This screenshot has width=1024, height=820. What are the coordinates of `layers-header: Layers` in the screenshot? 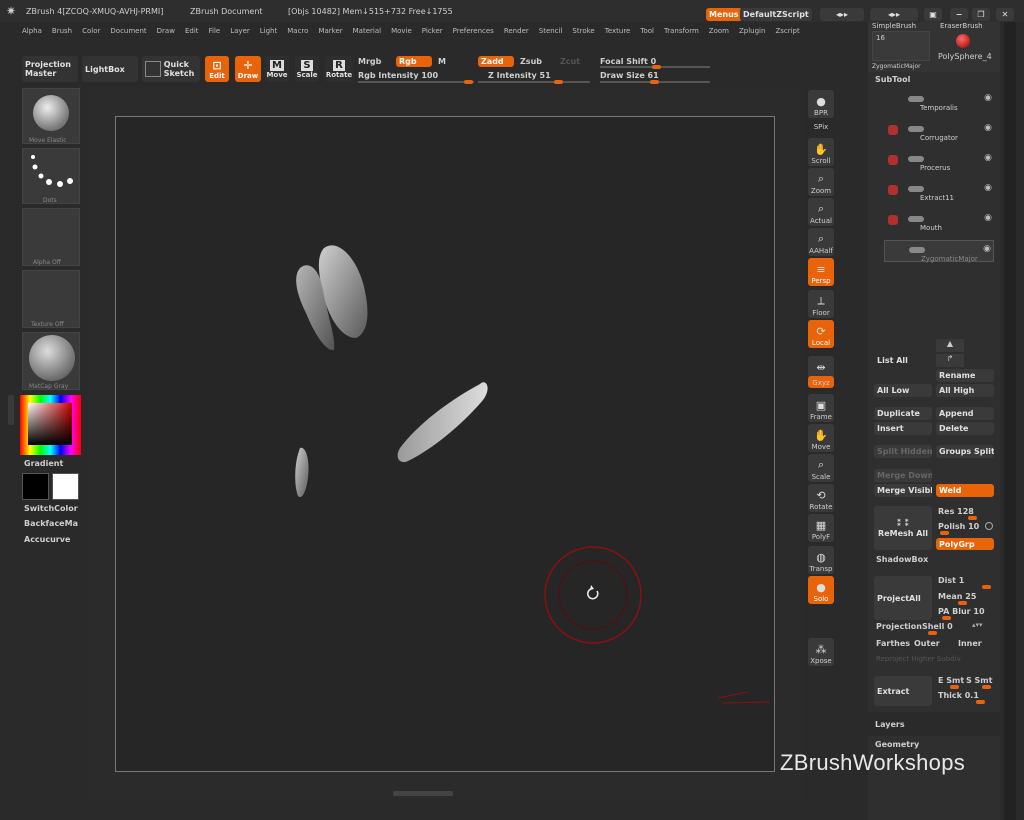 It's located at (934, 725).